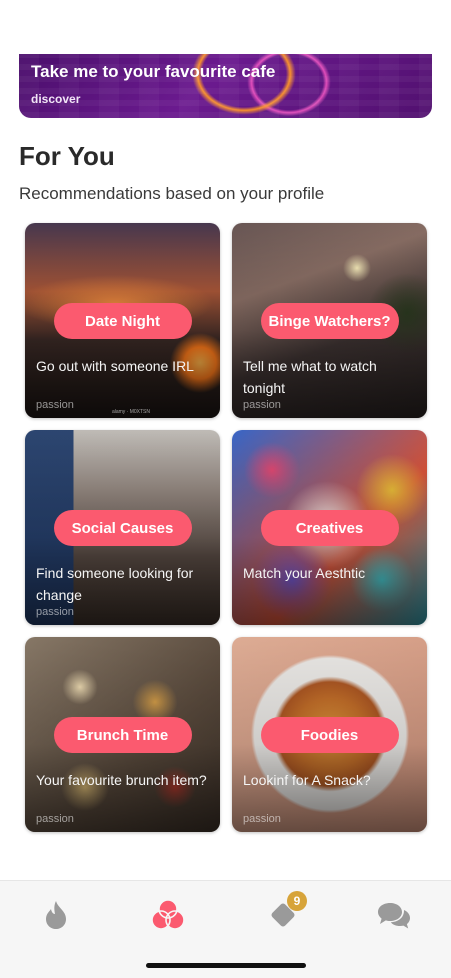  I want to click on image-credit: alamy · M0XTSN, so click(130, 412).